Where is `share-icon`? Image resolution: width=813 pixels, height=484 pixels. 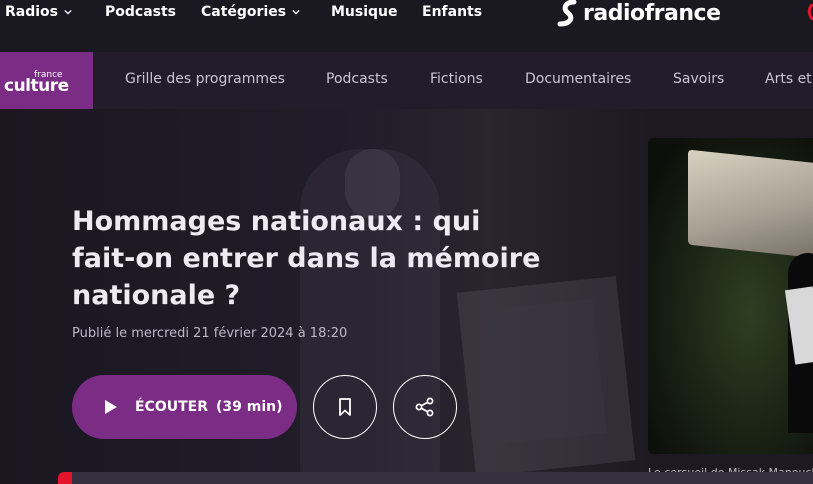
share-icon is located at coordinates (424, 407).